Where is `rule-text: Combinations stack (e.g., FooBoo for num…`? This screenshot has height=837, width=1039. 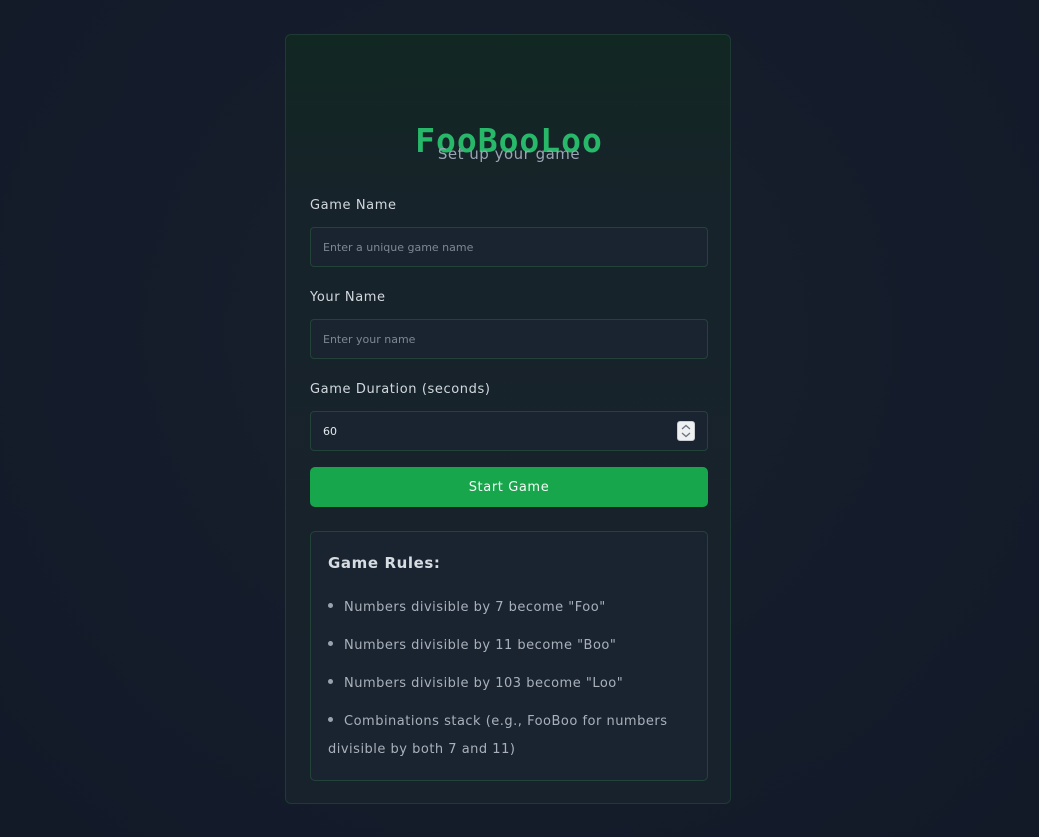
rule-text: Combinations stack (e.g., FooBoo for num… is located at coordinates (498, 735).